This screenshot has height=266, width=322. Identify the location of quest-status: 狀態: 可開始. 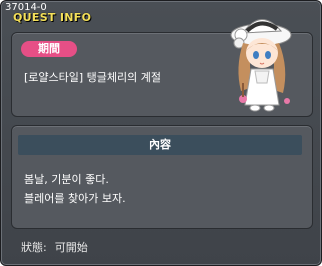
(58, 247).